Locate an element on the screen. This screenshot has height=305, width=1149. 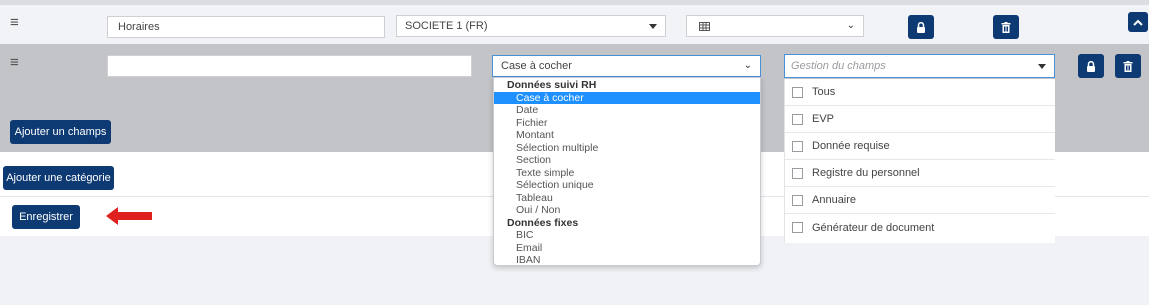
dropdown-option: Oui / Non is located at coordinates (627, 210).